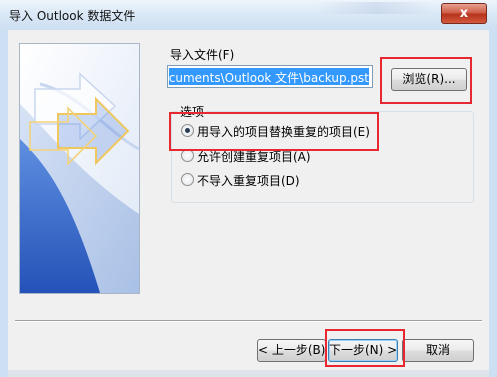 Image resolution: width=497 pixels, height=377 pixels. I want to click on file-path-value: ocuments\Outlook 文件\backup.pst, so click(268, 78).